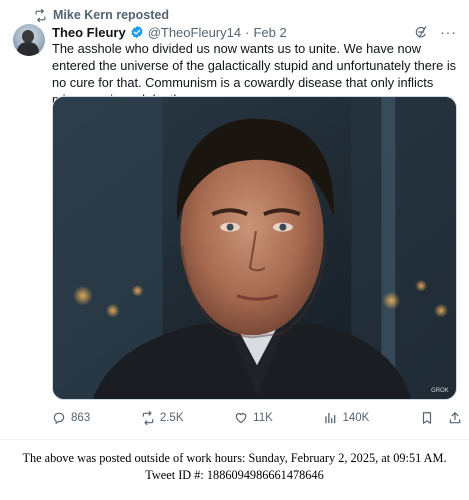 The image size is (469, 500). Describe the element at coordinates (421, 32) in the screenshot. I see `grok-icon` at that location.